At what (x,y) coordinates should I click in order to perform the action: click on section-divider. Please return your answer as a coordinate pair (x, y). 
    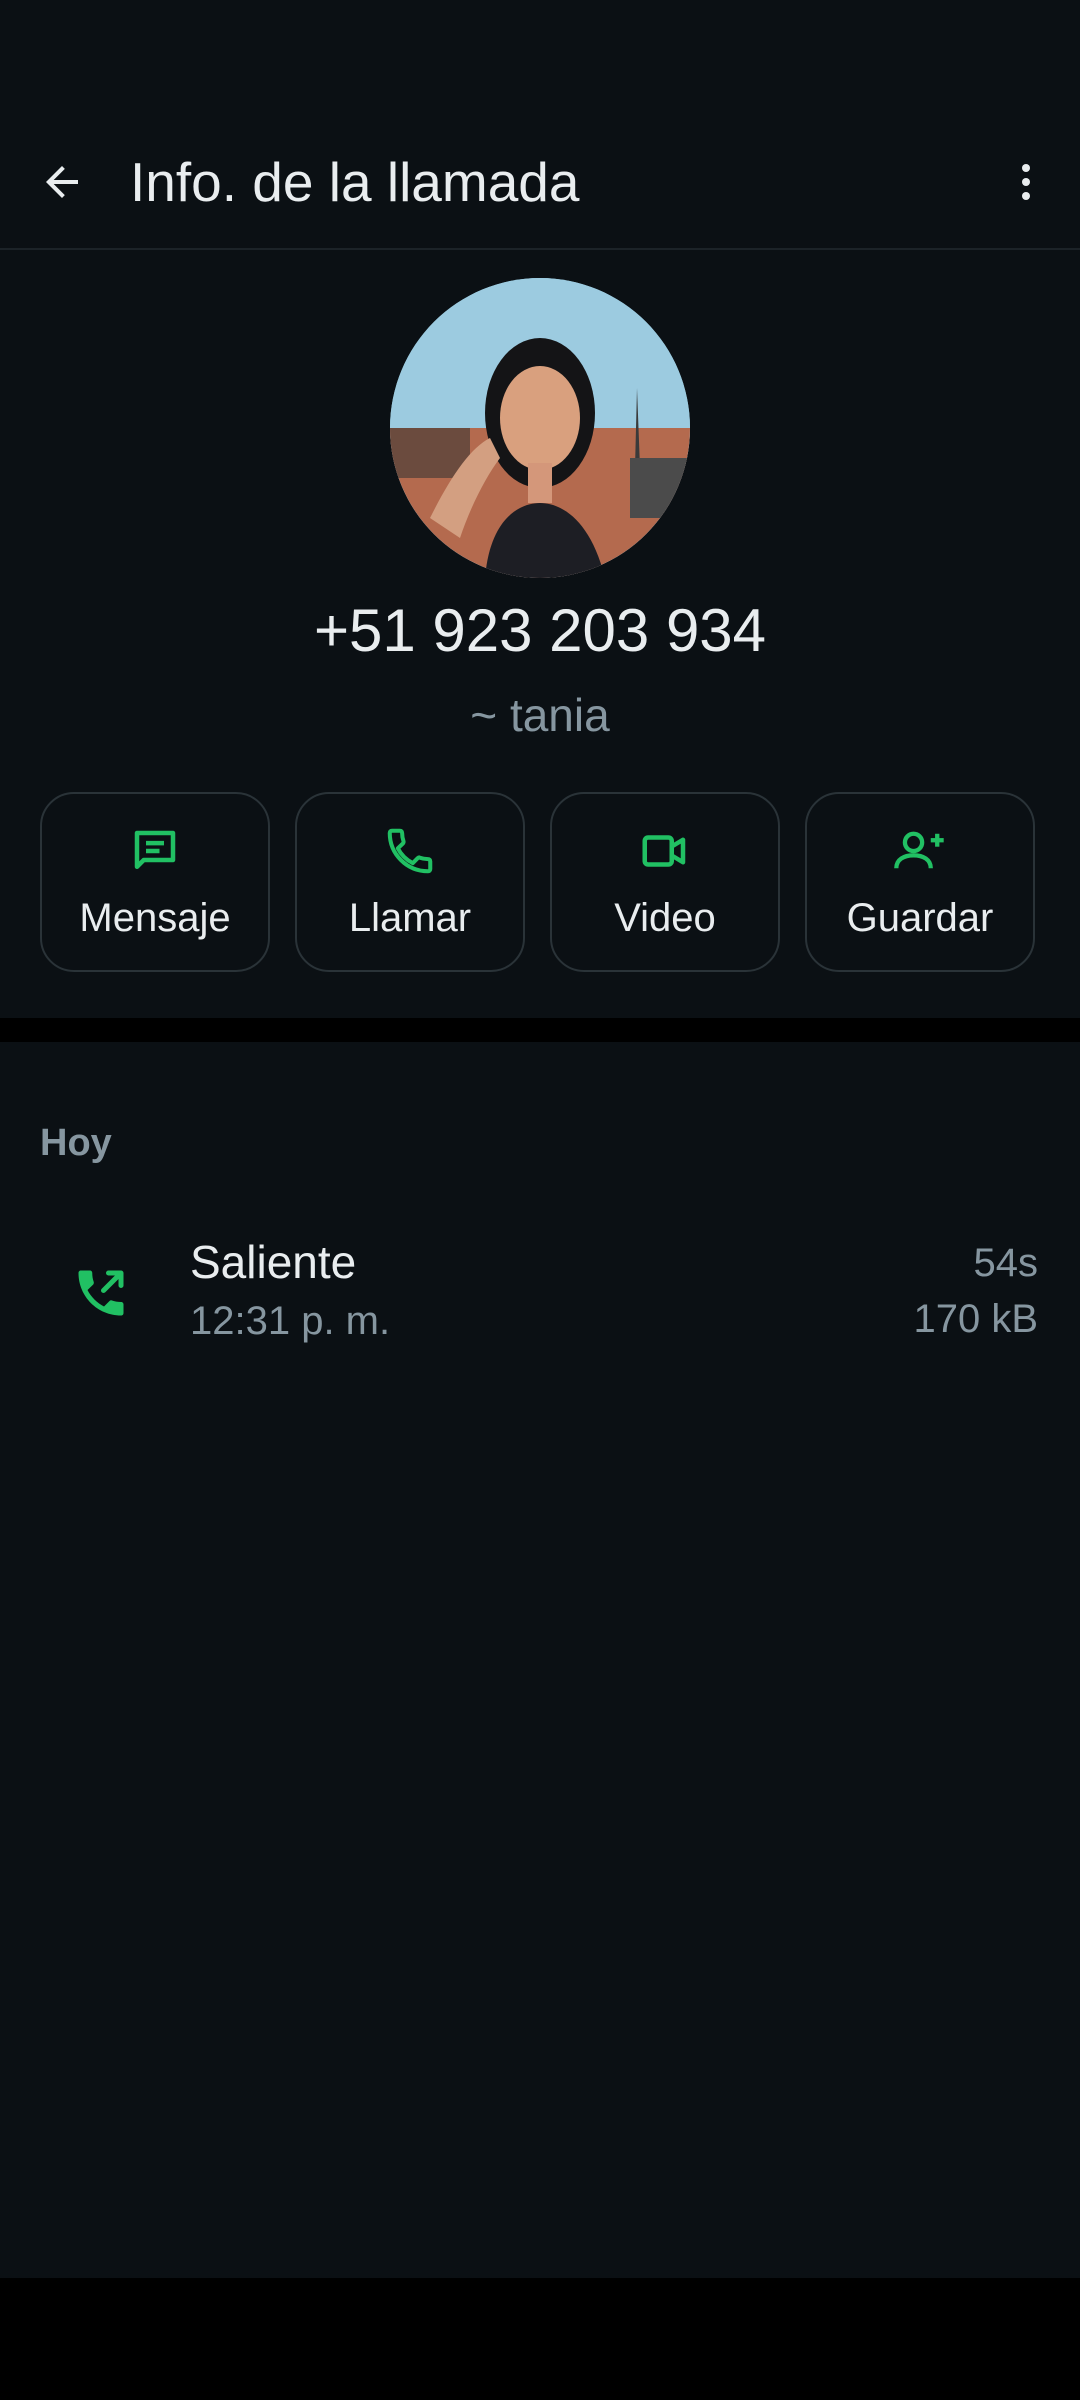
    Looking at the image, I should click on (540, 1030).